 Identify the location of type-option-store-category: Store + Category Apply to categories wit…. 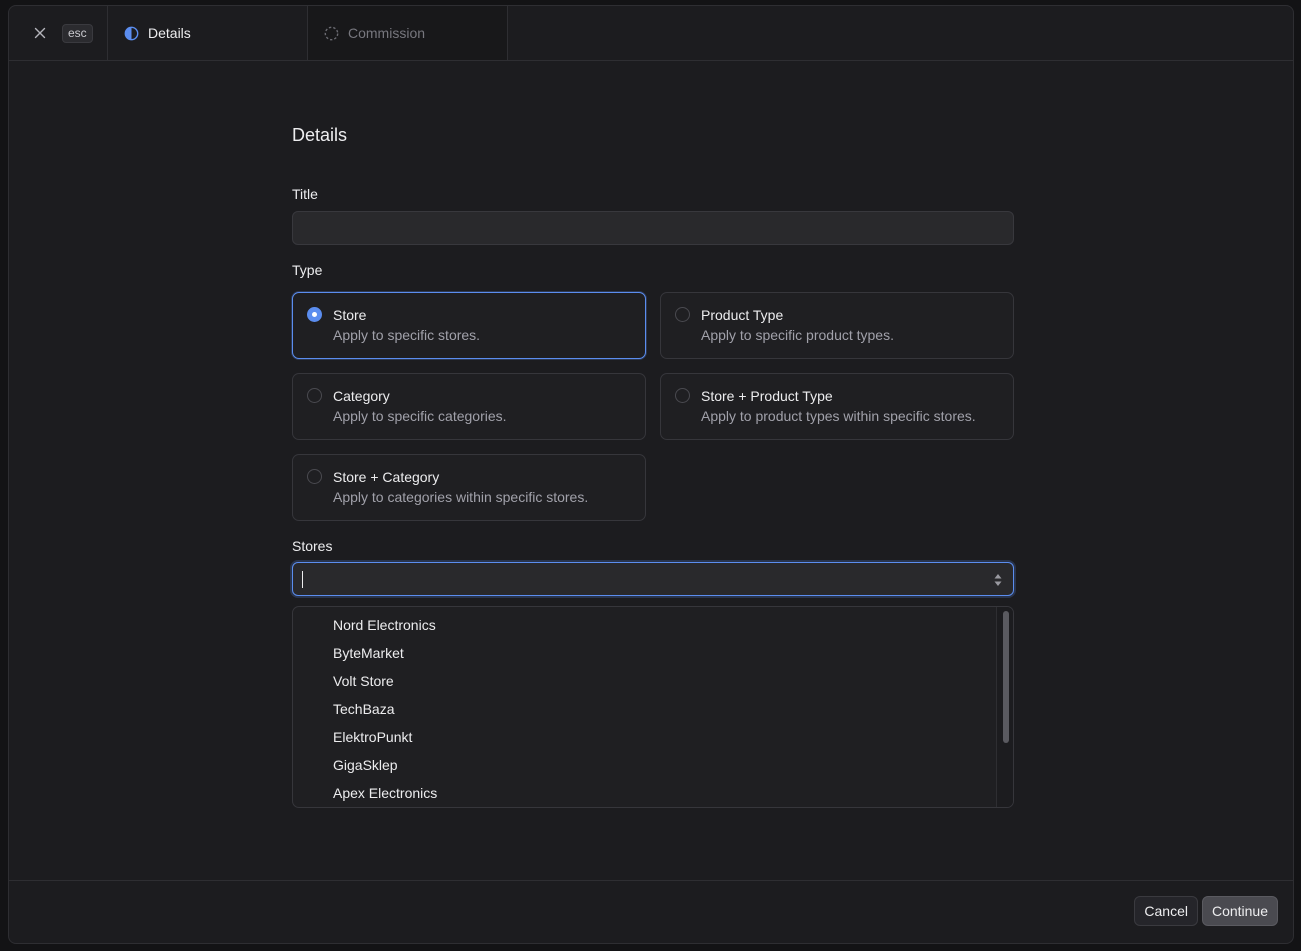
(469, 487).